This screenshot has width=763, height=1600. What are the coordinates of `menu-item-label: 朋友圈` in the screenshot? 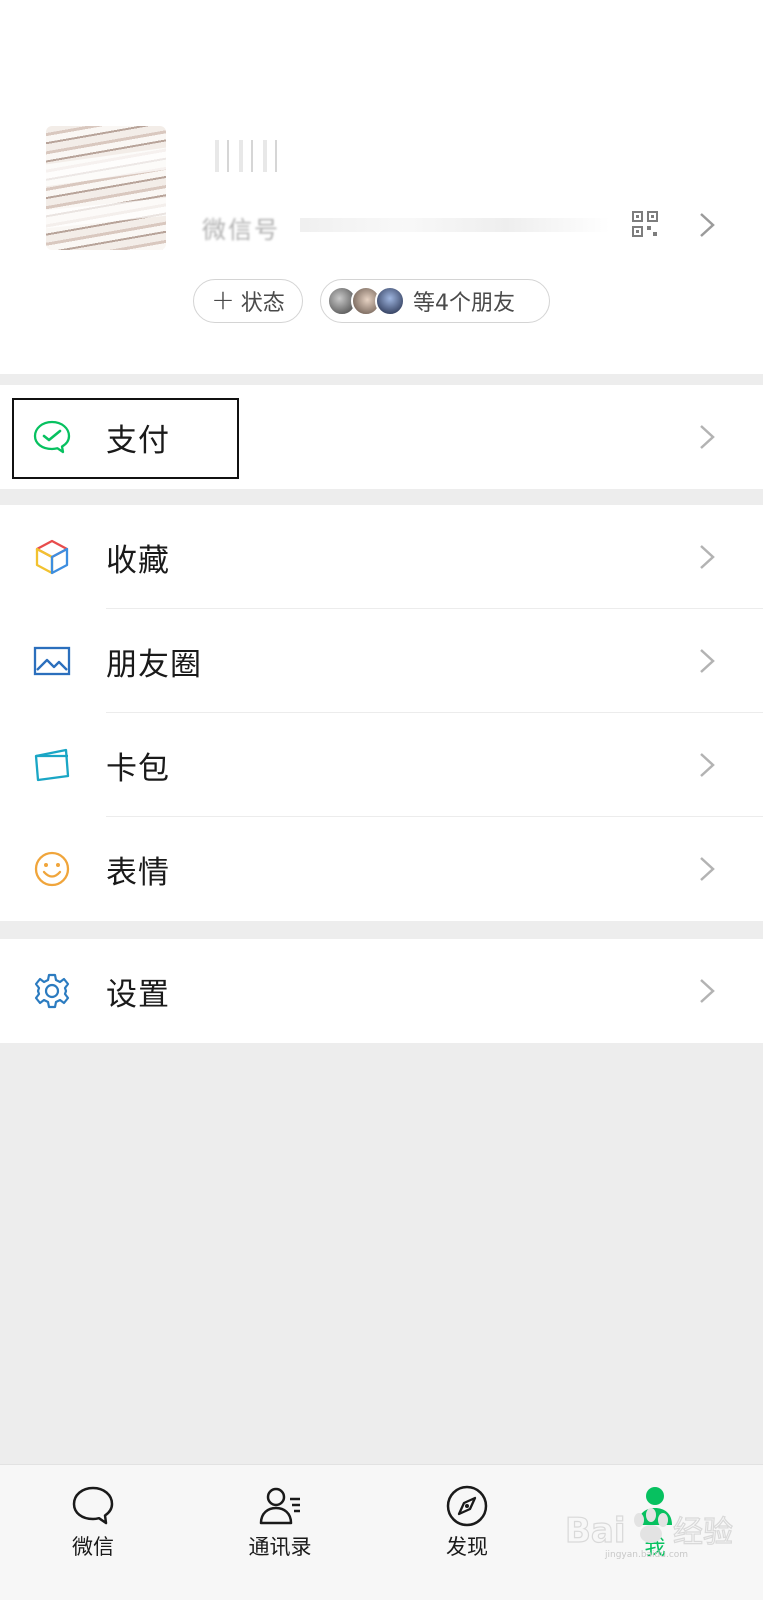 It's located at (154, 664).